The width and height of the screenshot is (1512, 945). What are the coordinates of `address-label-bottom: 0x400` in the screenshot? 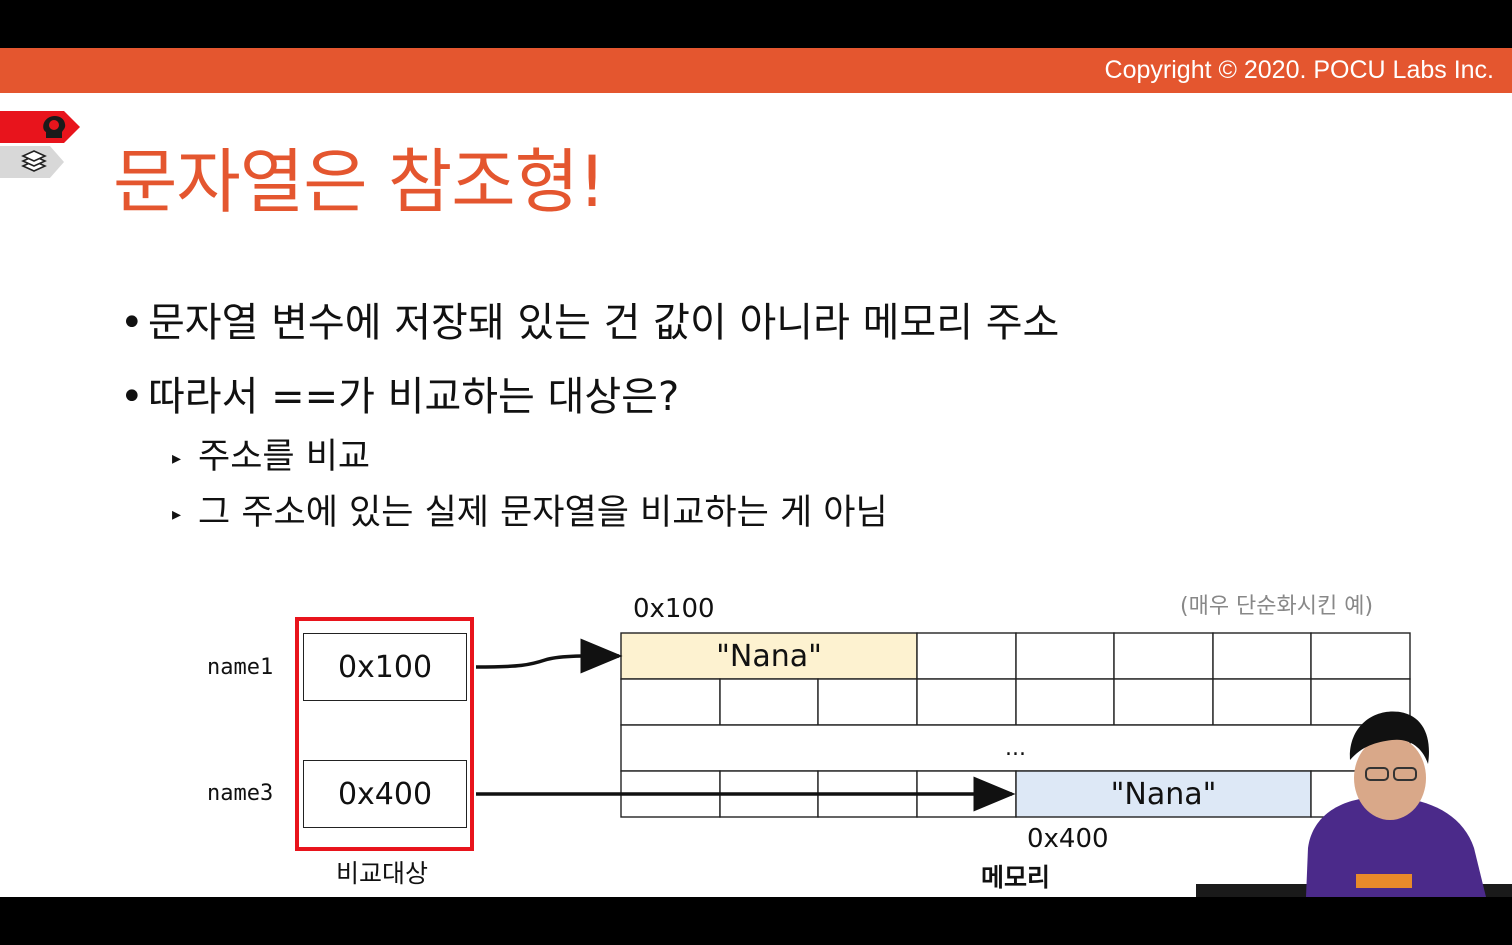 It's located at (1068, 839).